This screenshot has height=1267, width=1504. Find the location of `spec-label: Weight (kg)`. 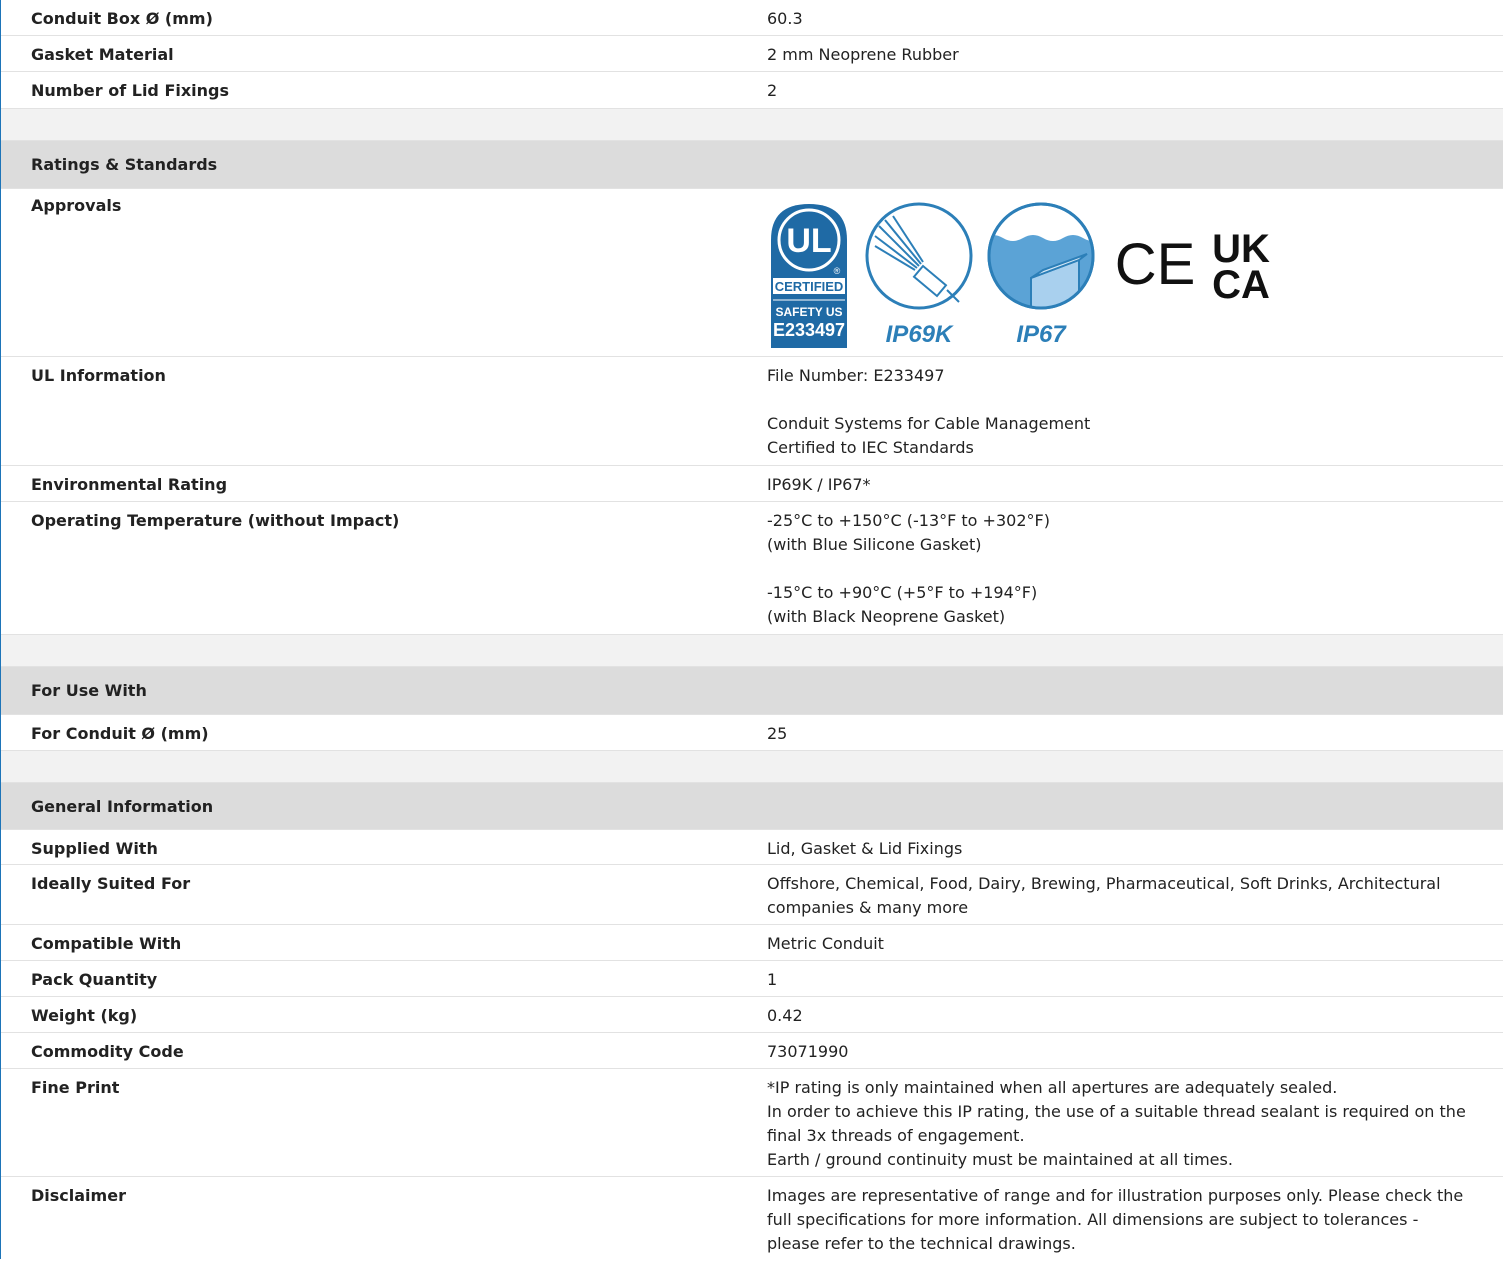

spec-label: Weight (kg) is located at coordinates (84, 1015).